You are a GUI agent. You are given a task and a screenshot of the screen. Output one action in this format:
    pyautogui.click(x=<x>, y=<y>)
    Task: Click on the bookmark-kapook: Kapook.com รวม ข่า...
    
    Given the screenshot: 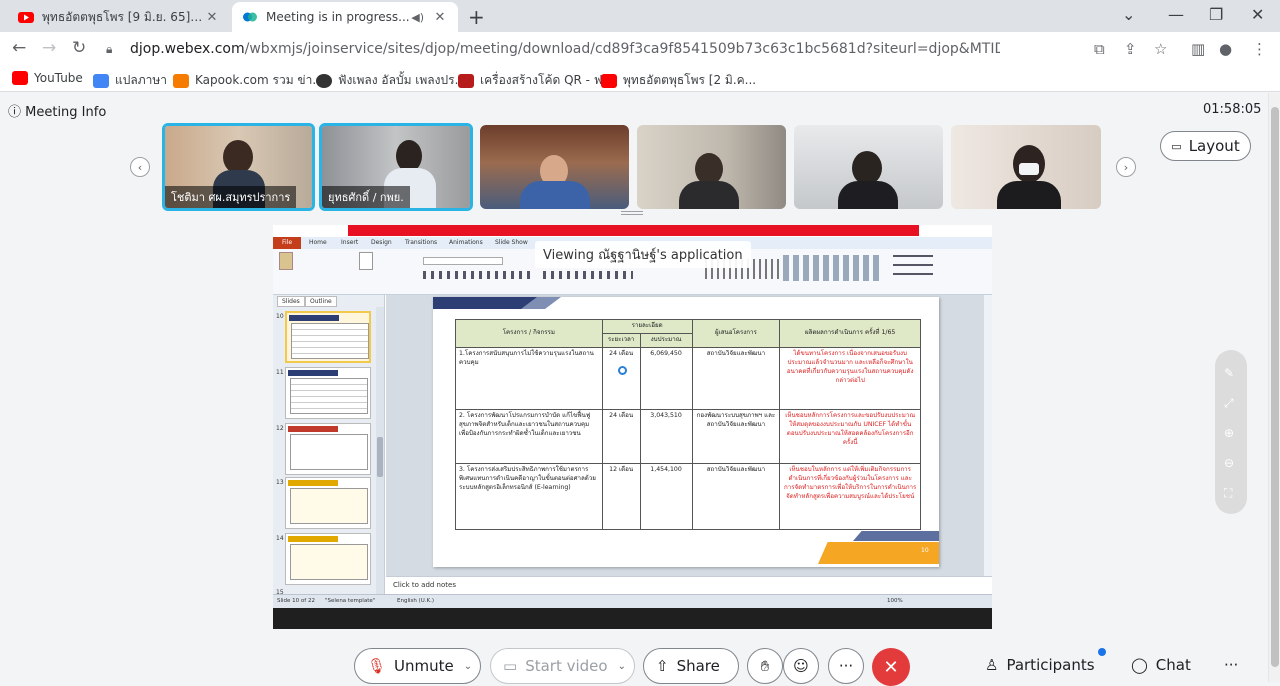 What is the action you would take?
    pyautogui.click(x=248, y=80)
    